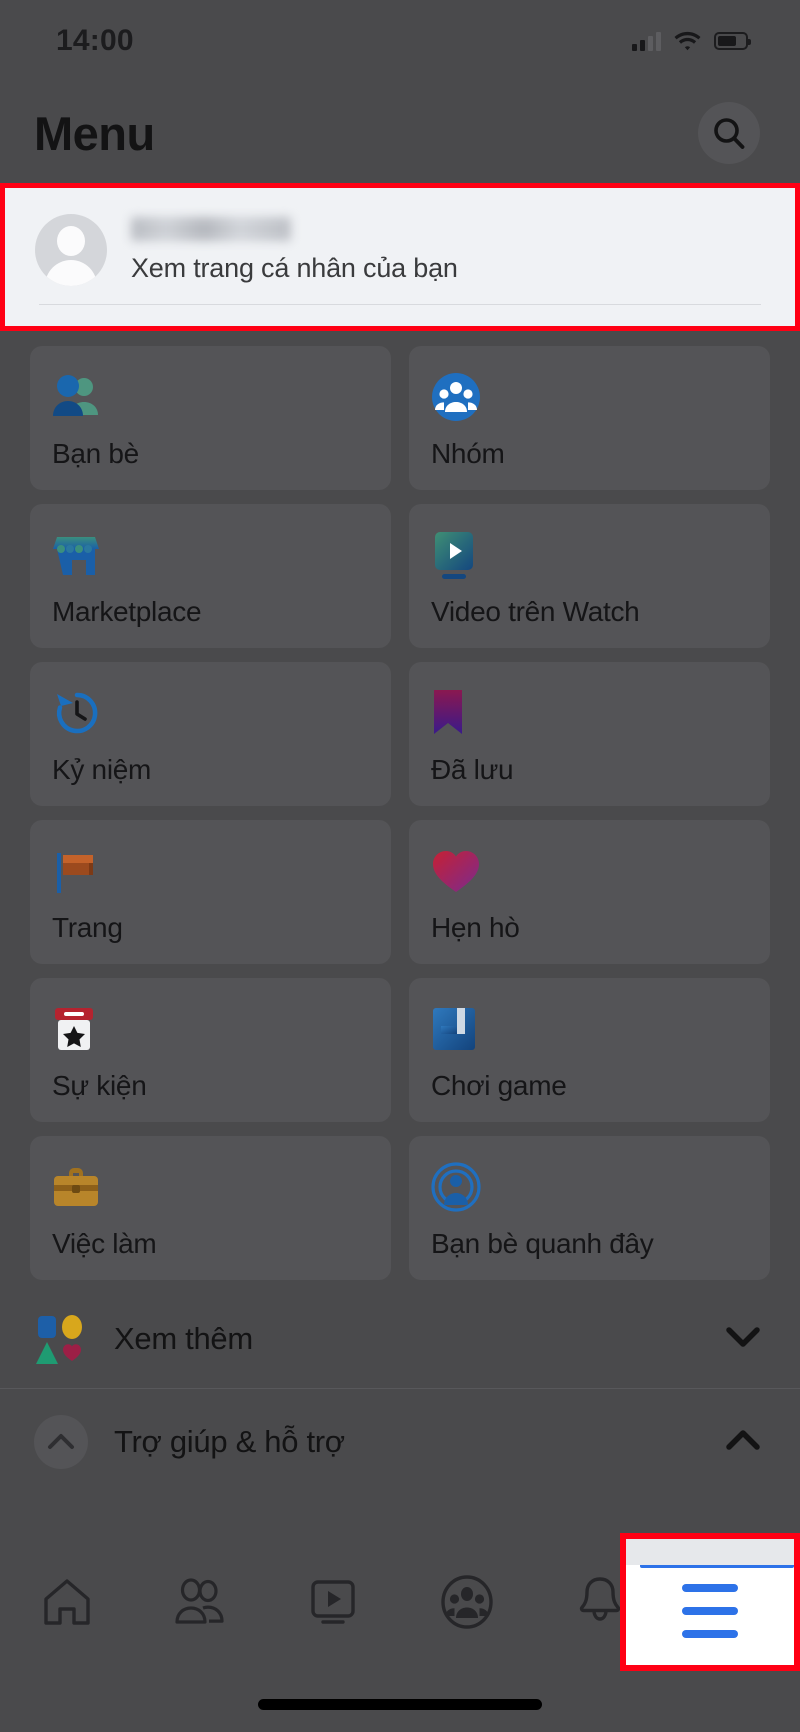  What do you see at coordinates (710, 1611) in the screenshot?
I see `hamburger-menu-icon` at bounding box center [710, 1611].